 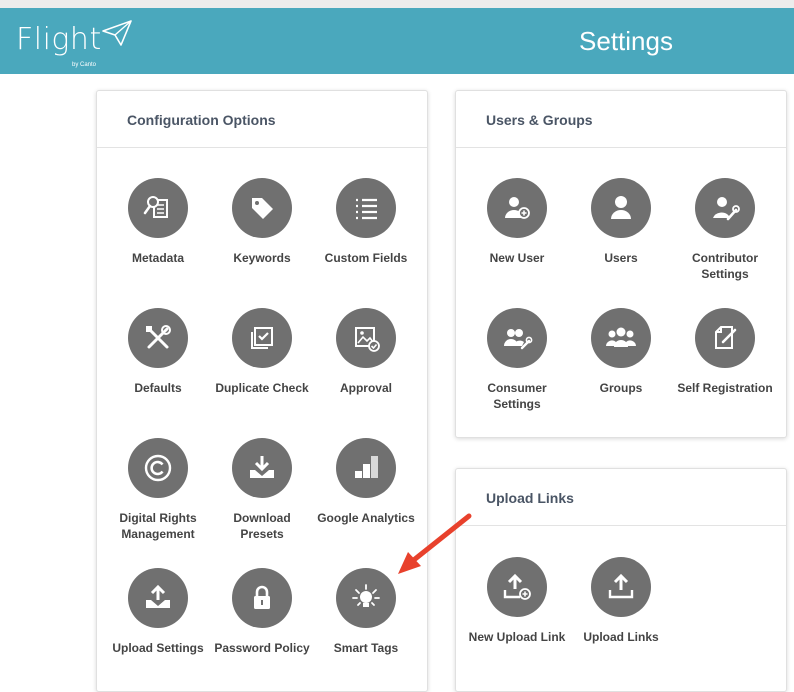 I want to click on tile-label: New Upload Link, so click(x=517, y=637).